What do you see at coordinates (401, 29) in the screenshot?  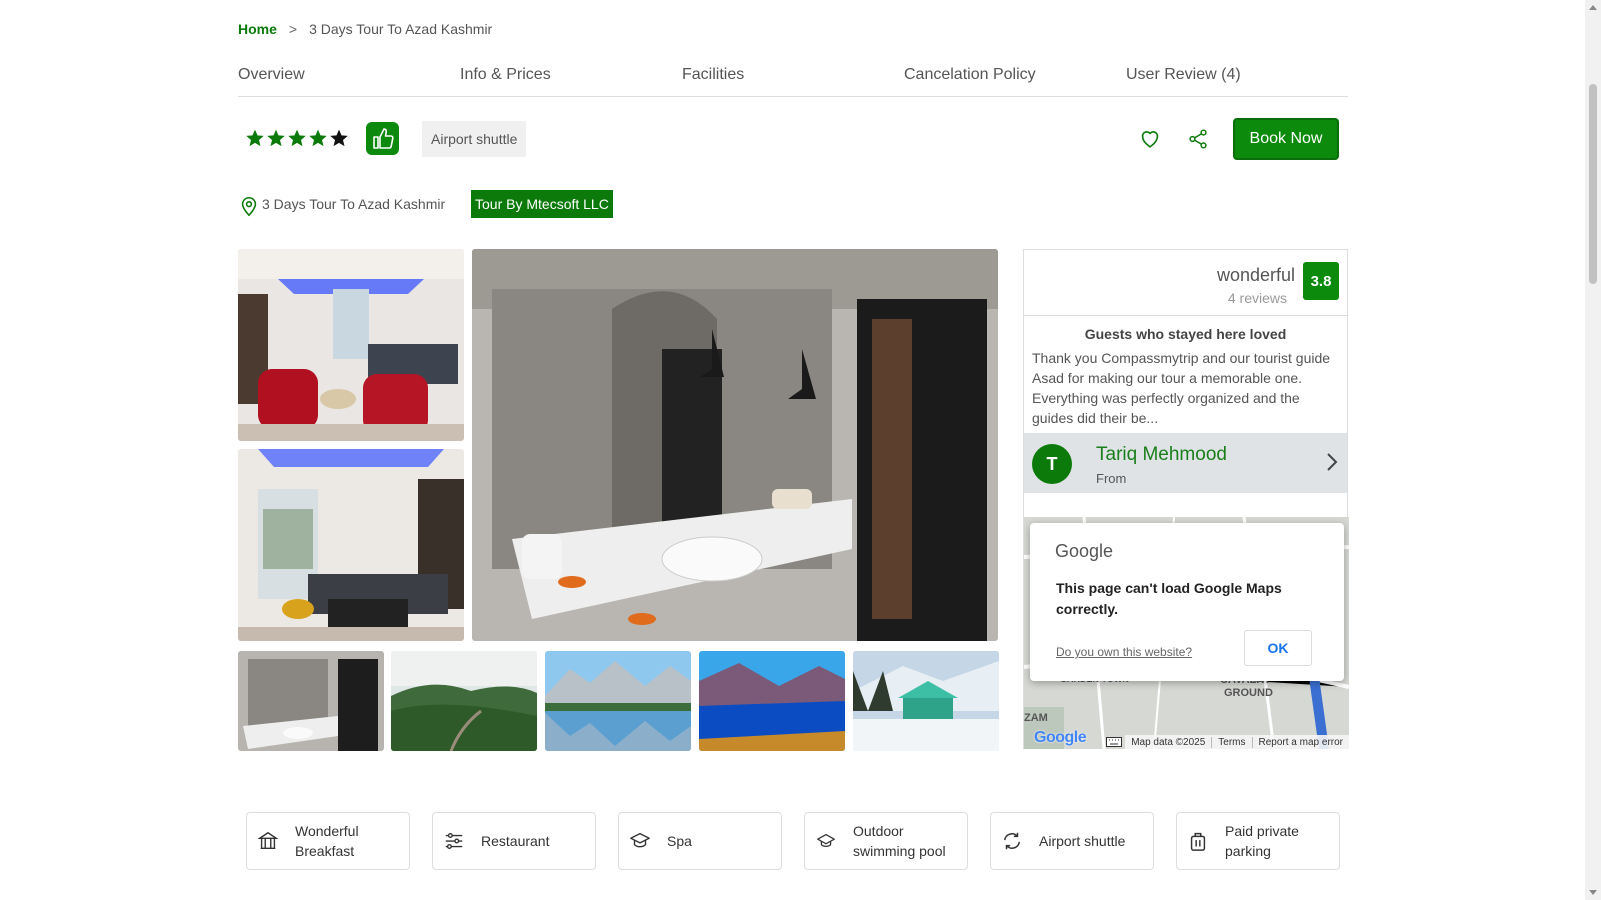 I see `breadcrumb-current: 3 Days Tour To Azad Kashmir` at bounding box center [401, 29].